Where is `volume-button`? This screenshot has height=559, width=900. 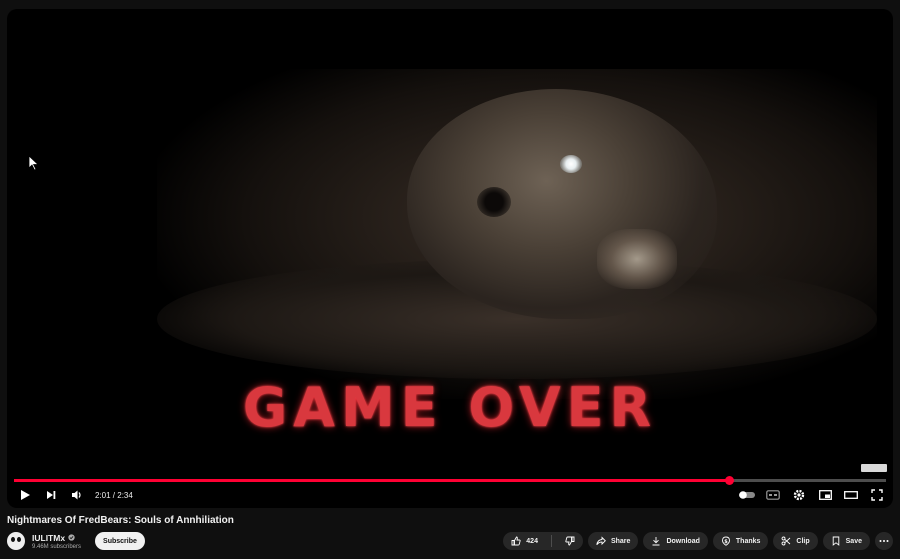 volume-button is located at coordinates (77, 495).